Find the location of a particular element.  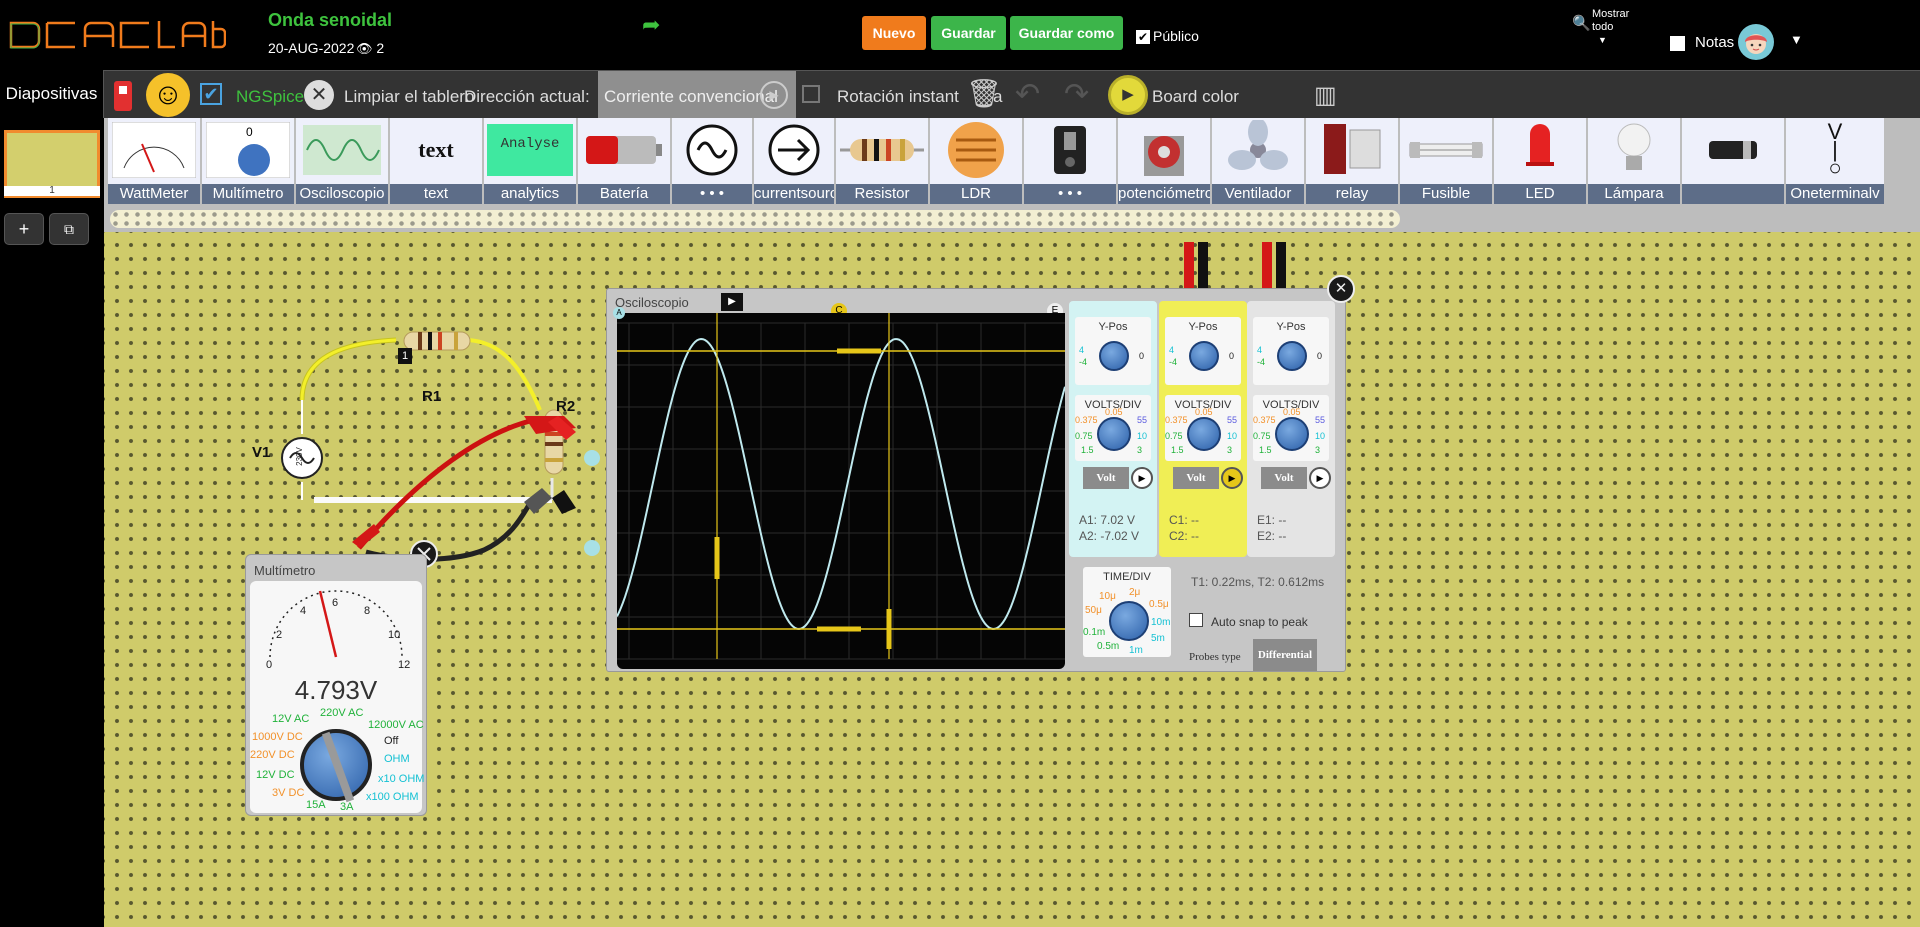

mode-3v-dc: 3V DC is located at coordinates (288, 793).